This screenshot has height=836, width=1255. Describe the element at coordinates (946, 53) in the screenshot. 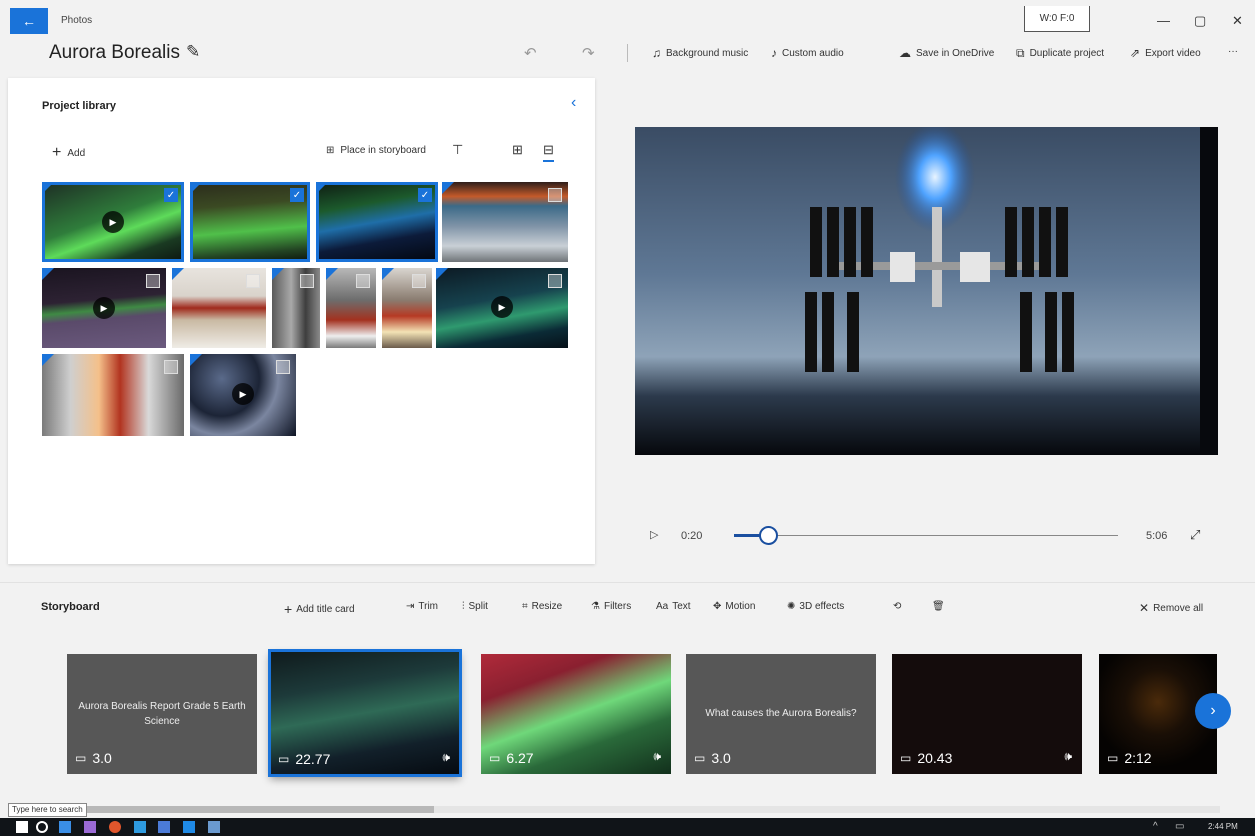

I see `save-onedrive-button: ☁ Save in OneDrive` at that location.